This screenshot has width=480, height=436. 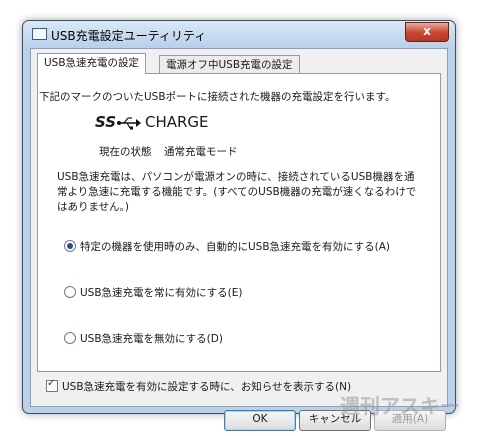 What do you see at coordinates (70, 292) in the screenshot?
I see `radio-button-always` at bounding box center [70, 292].